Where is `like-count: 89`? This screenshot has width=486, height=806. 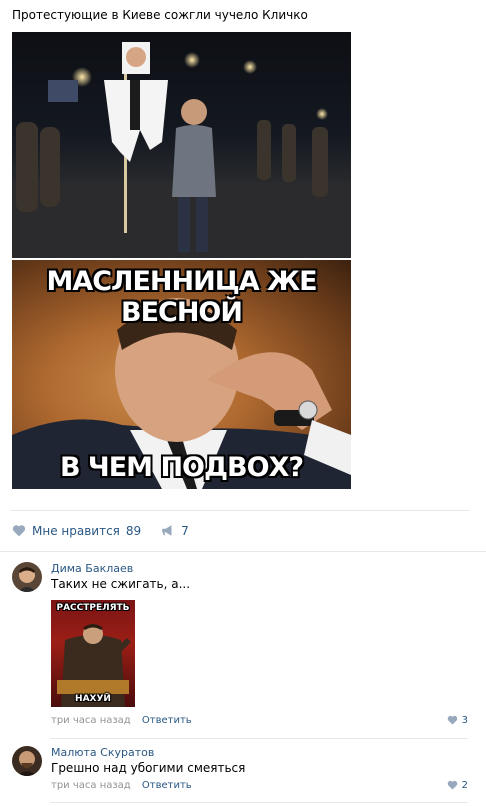
like-count: 89 is located at coordinates (133, 531).